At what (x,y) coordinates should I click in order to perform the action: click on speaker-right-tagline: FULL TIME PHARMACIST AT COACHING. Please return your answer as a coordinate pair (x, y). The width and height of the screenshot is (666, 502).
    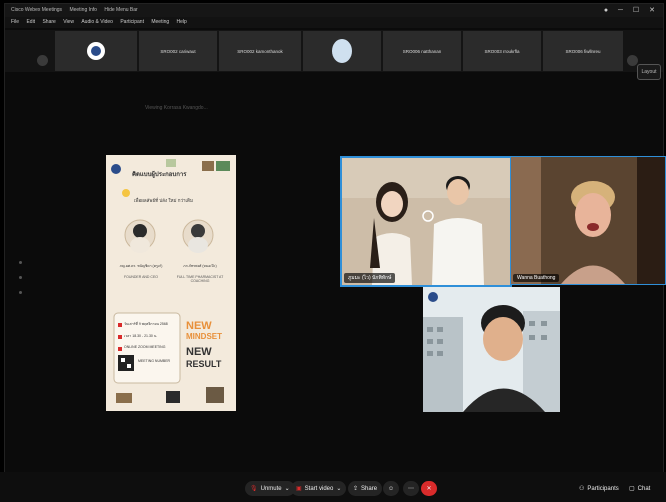
    Looking at the image, I should click on (200, 279).